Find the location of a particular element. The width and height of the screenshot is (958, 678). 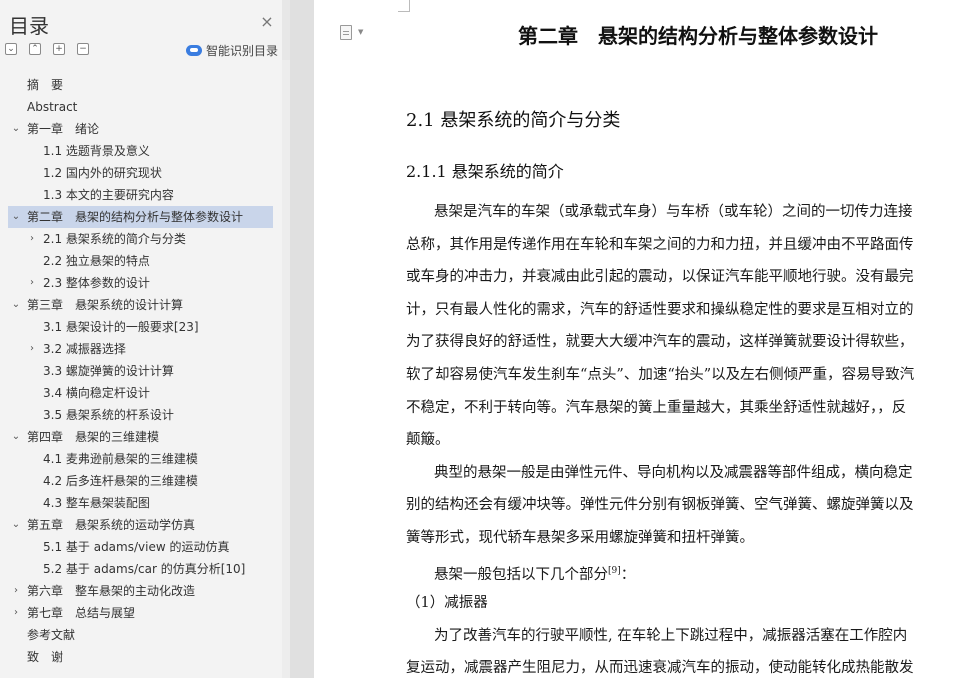

toc-item: 摘 要 is located at coordinates (140, 85).